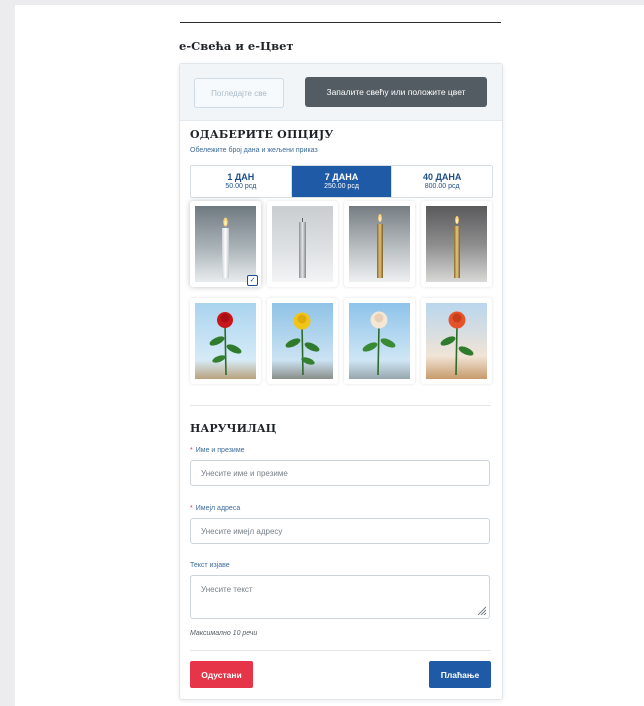 The height and width of the screenshot is (706, 644). I want to click on email-input: Унесите имејл адресу, so click(340, 531).